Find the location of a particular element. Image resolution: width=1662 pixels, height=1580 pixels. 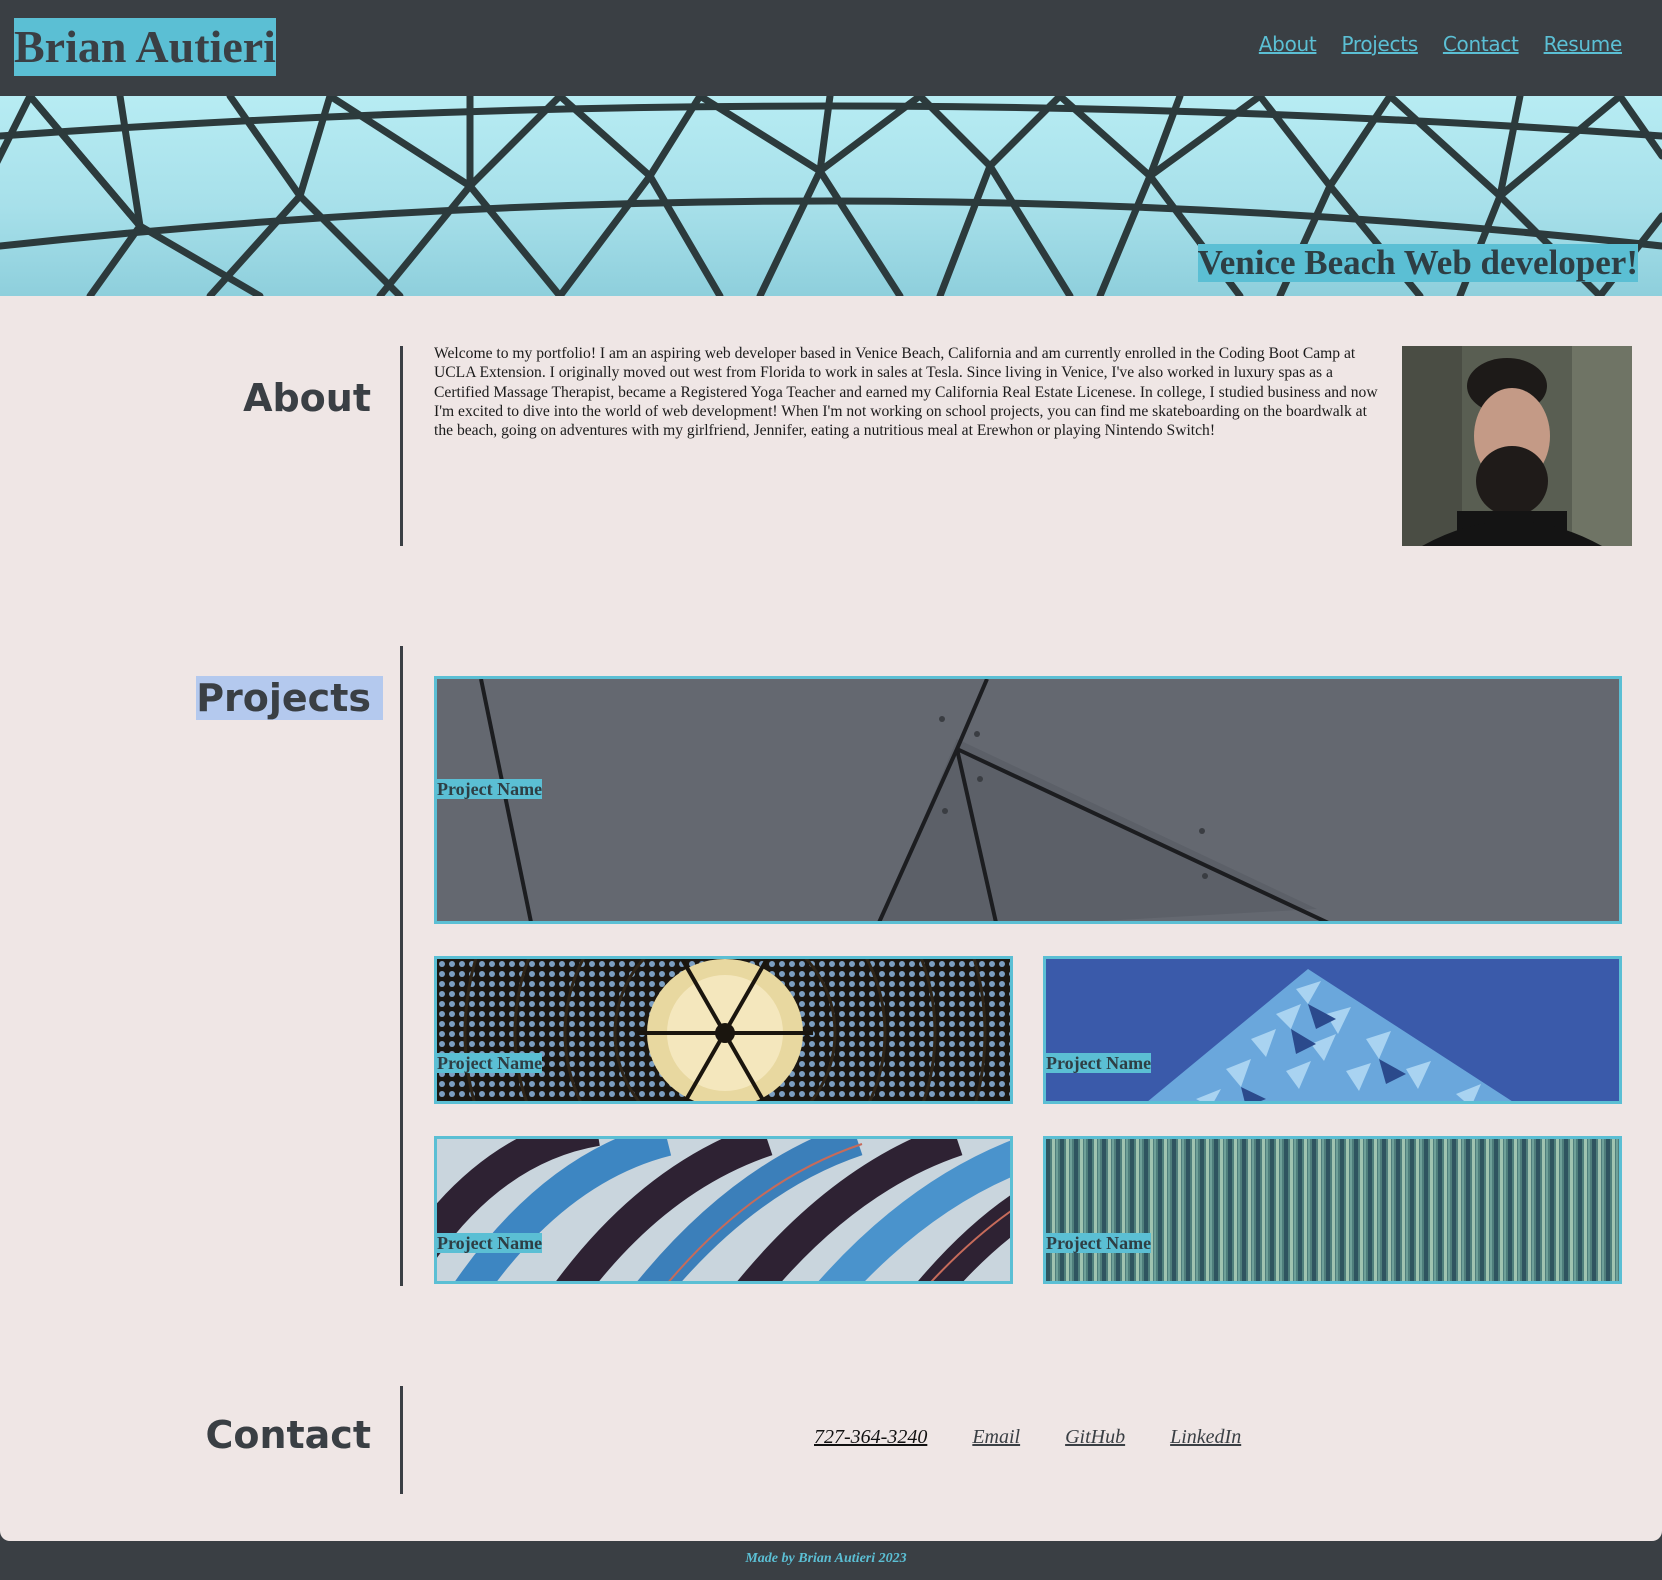

project-card-featured: Project Name is located at coordinates (1028, 800).